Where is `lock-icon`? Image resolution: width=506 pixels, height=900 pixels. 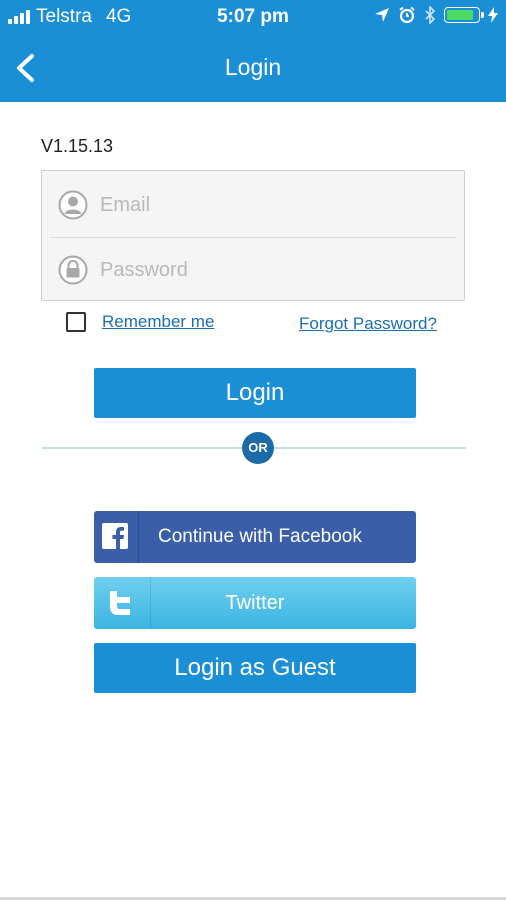
lock-icon is located at coordinates (73, 270).